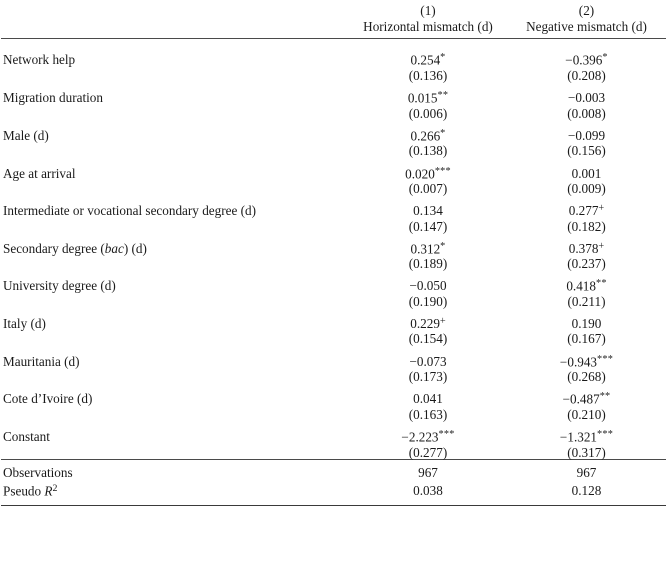  I want to click on statistics-row: Pseudo R2 0.038 0.128, so click(333, 492).